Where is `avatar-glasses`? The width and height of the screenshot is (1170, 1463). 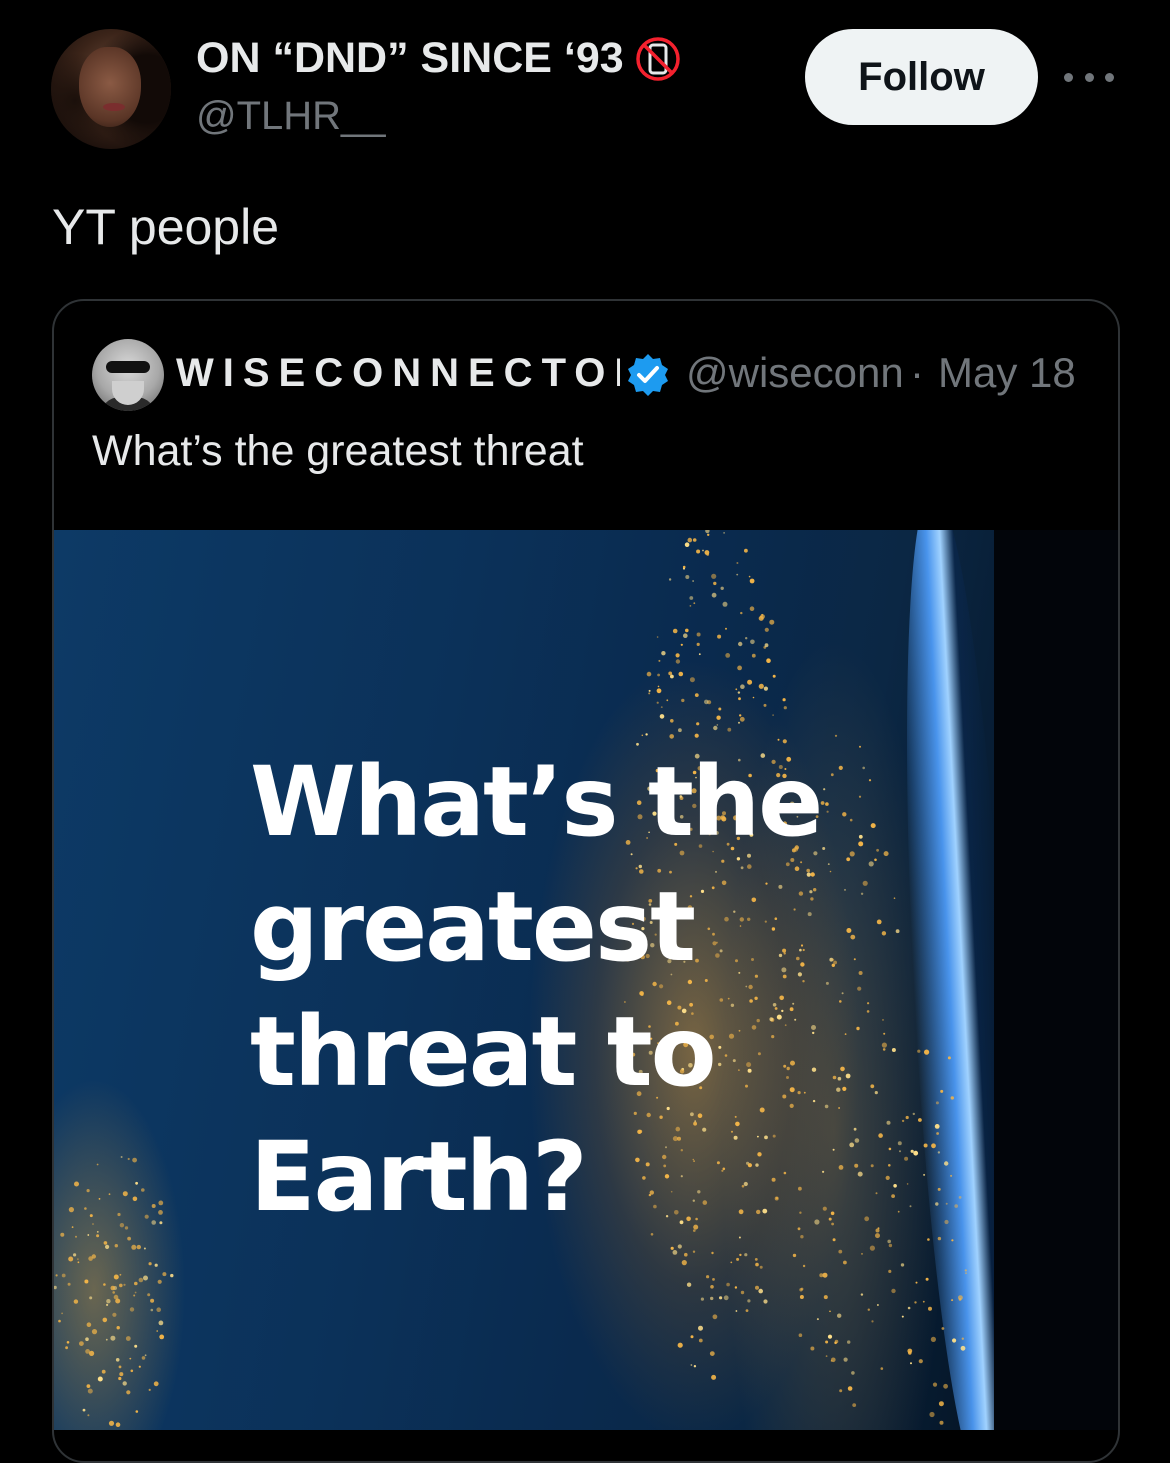
avatar-glasses is located at coordinates (128, 367).